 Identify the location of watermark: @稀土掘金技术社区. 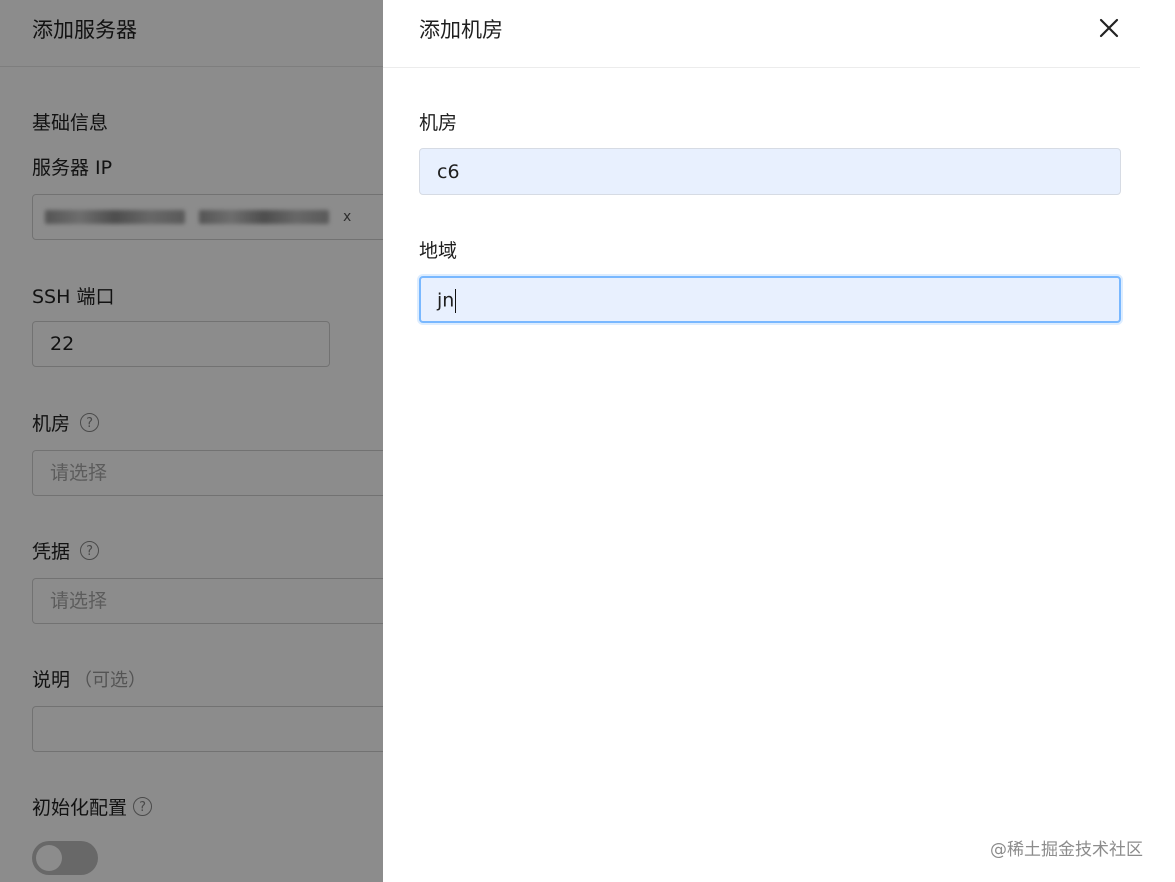
(1066, 850).